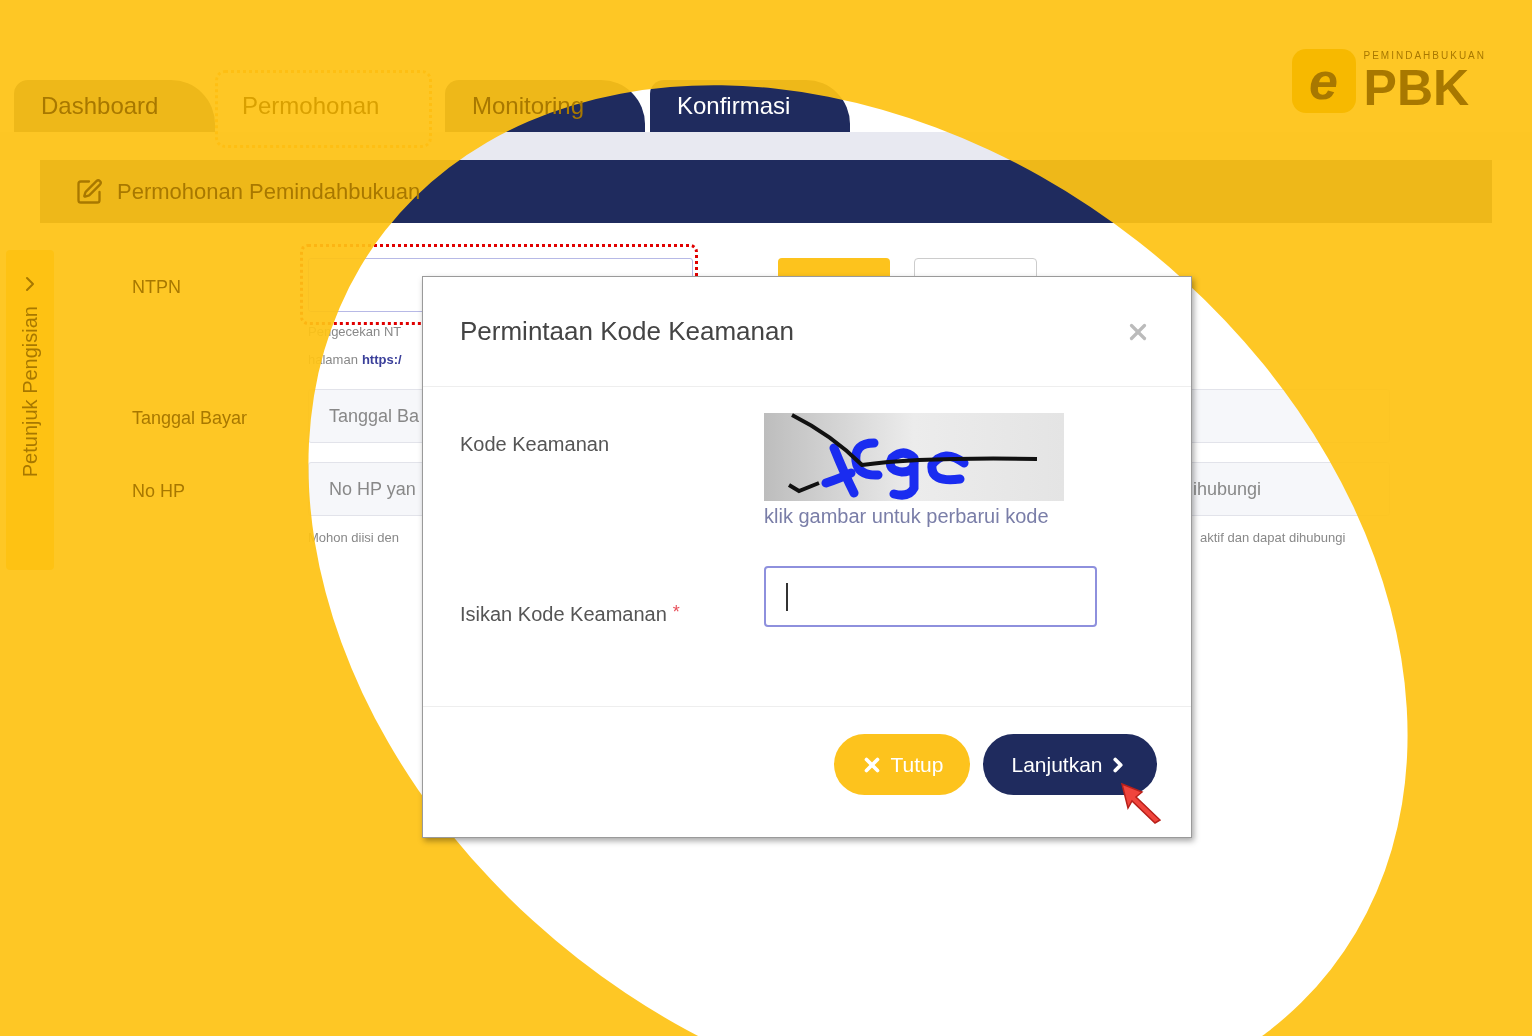  What do you see at coordinates (1142, 803) in the screenshot?
I see `cursor-arrow-icon` at bounding box center [1142, 803].